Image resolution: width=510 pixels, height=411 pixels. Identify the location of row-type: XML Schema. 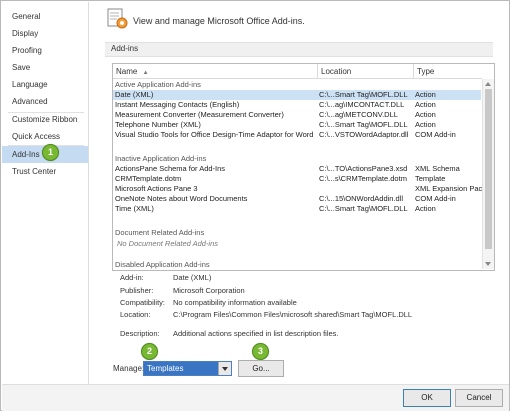
(437, 168).